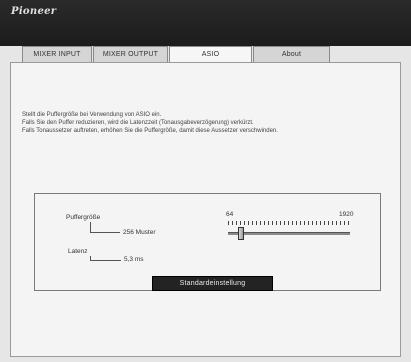 The height and width of the screenshot is (362, 411). What do you see at coordinates (212, 283) in the screenshot?
I see `default-settings-button: Standardeinstellung` at bounding box center [212, 283].